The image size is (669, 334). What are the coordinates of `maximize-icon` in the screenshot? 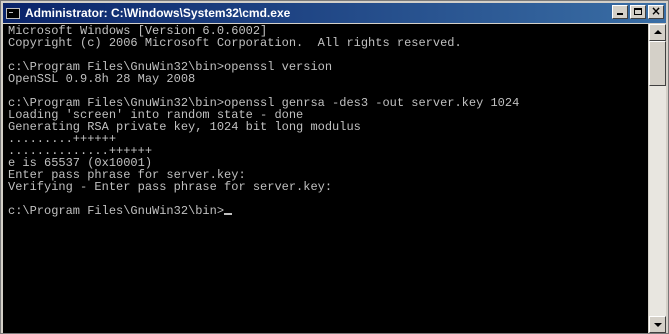 It's located at (638, 11).